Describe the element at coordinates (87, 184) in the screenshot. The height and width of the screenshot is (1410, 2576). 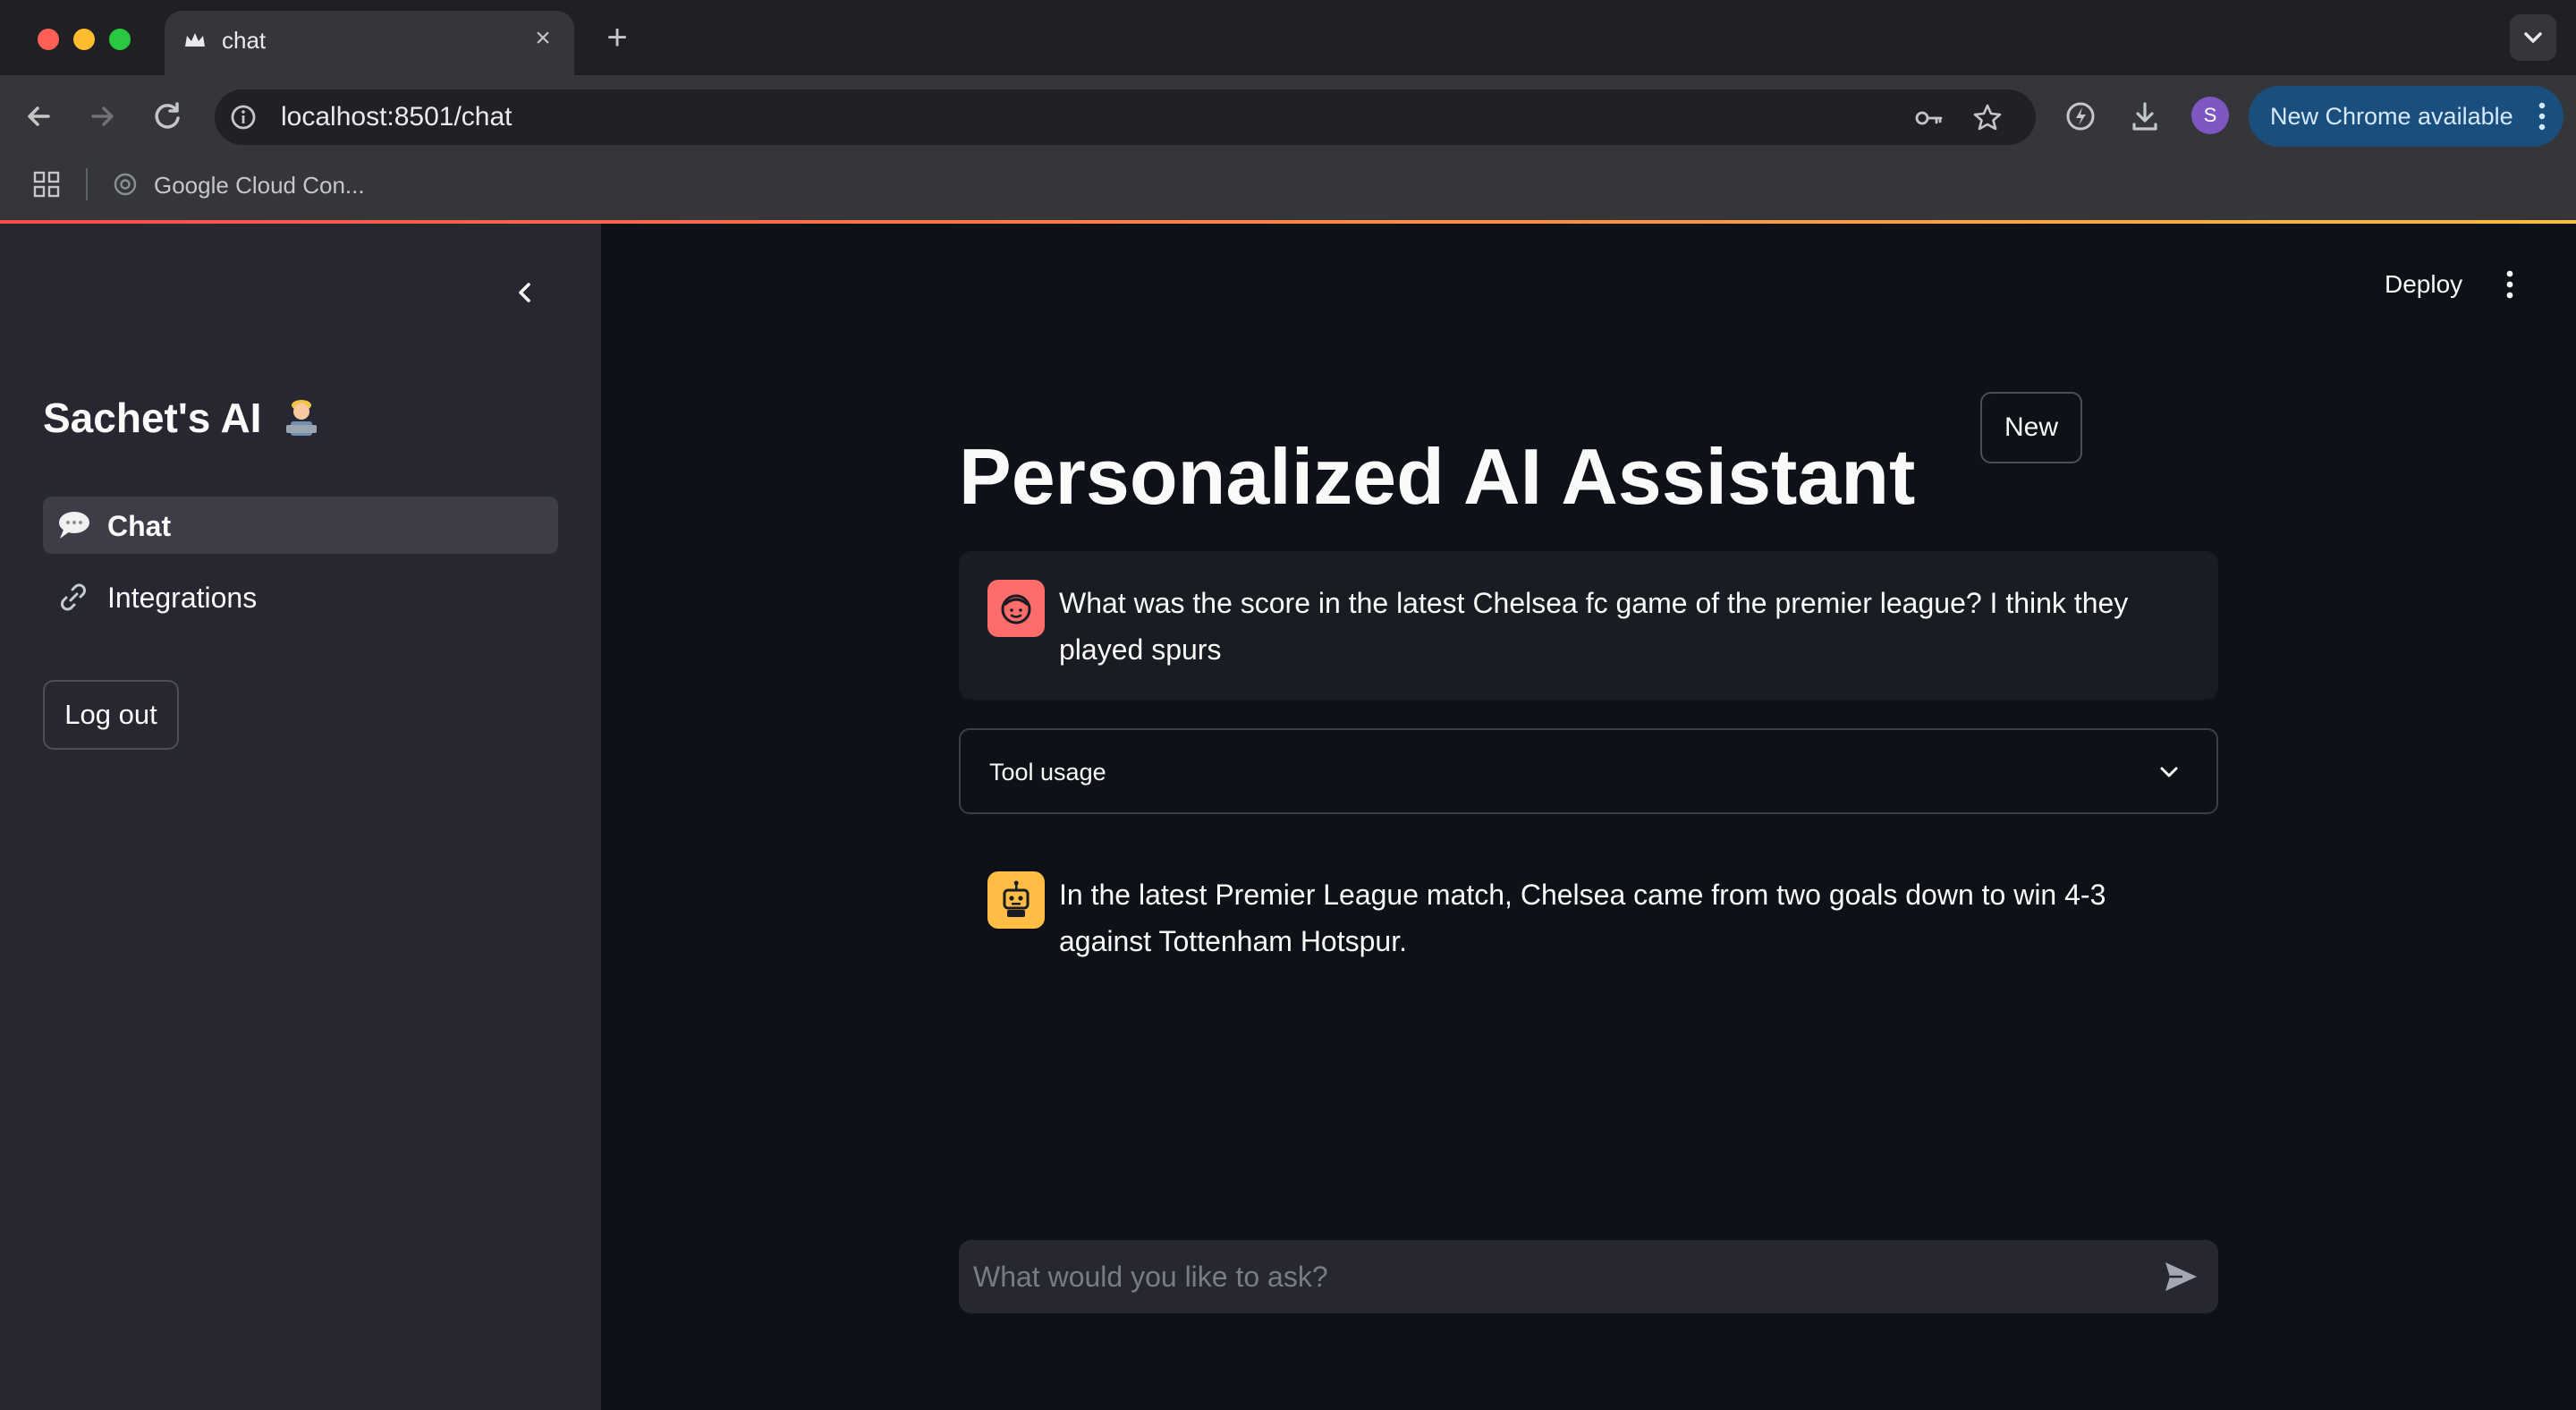
I see `bookmark-separator` at that location.